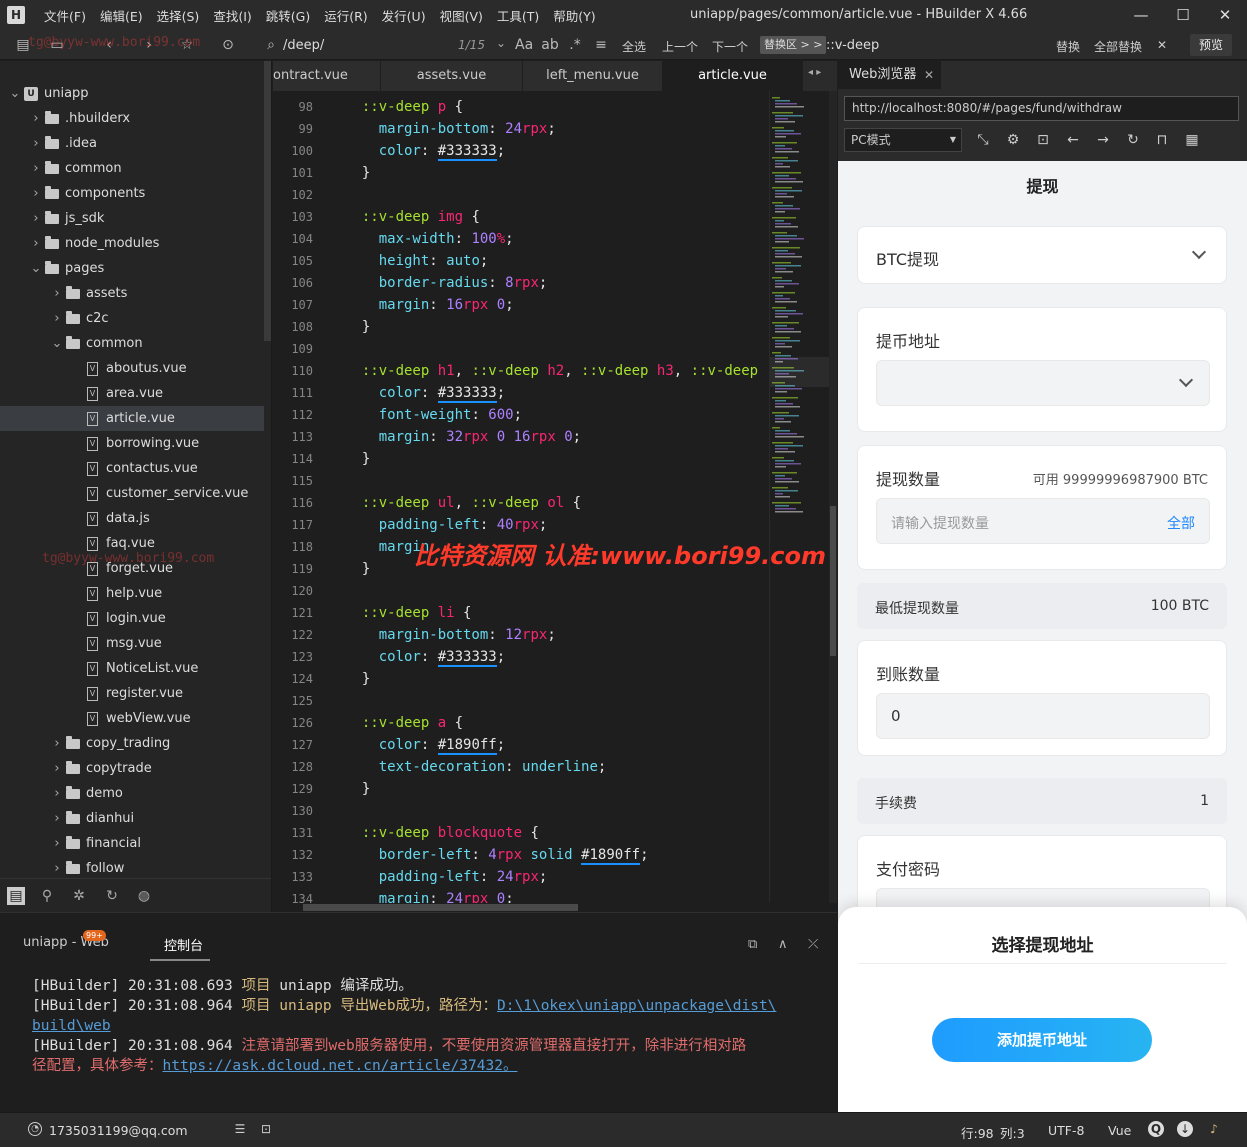 The height and width of the screenshot is (1147, 1247). I want to click on menu-item: 选择(S), so click(178, 15).